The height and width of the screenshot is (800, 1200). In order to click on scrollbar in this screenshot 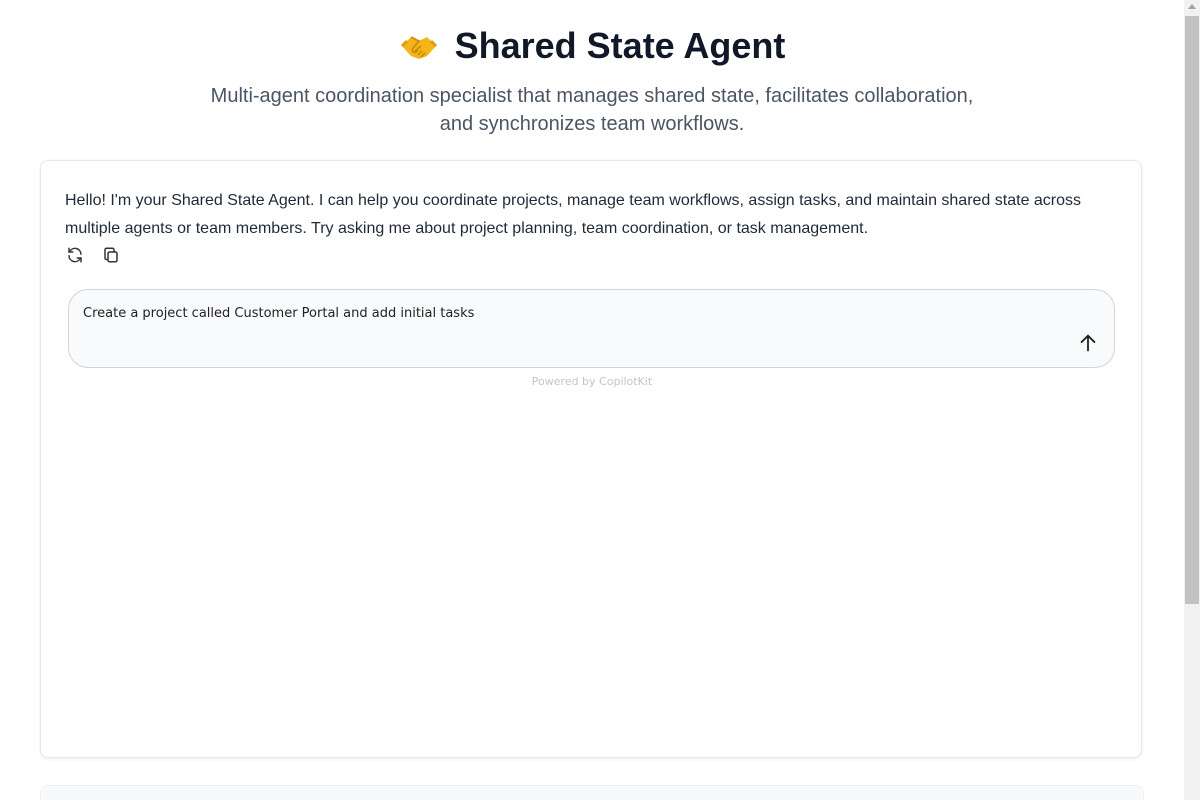, I will do `click(1192, 400)`.